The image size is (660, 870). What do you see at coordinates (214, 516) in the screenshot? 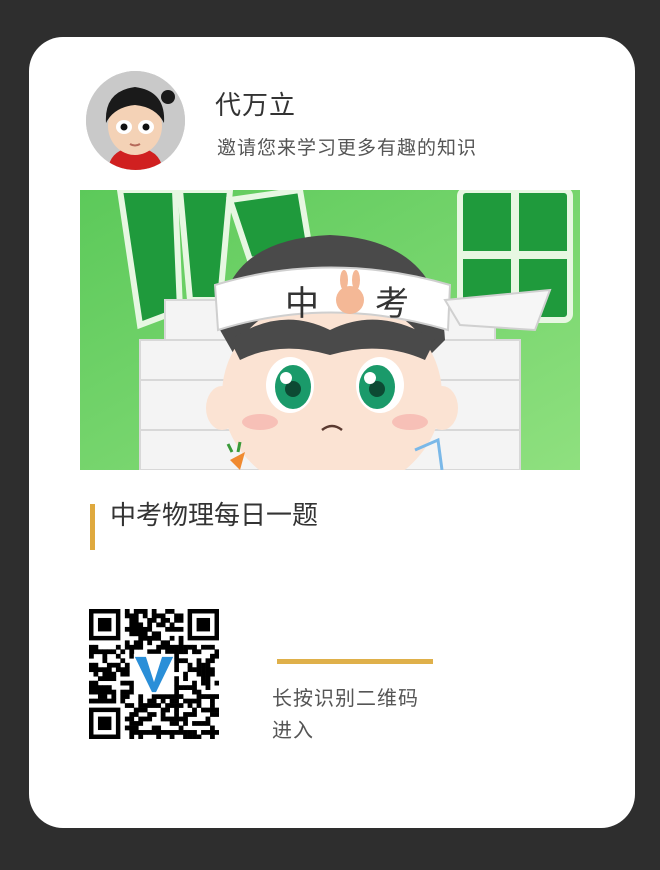
I see `course-title: 中考物理每日一题` at bounding box center [214, 516].